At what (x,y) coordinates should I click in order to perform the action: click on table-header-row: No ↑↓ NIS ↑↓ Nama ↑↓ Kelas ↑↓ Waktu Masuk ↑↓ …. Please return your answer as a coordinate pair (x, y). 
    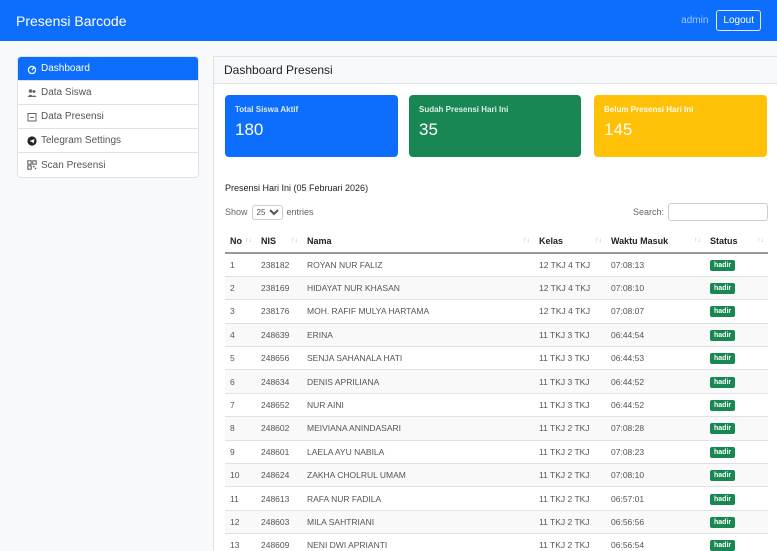
    Looking at the image, I should click on (496, 241).